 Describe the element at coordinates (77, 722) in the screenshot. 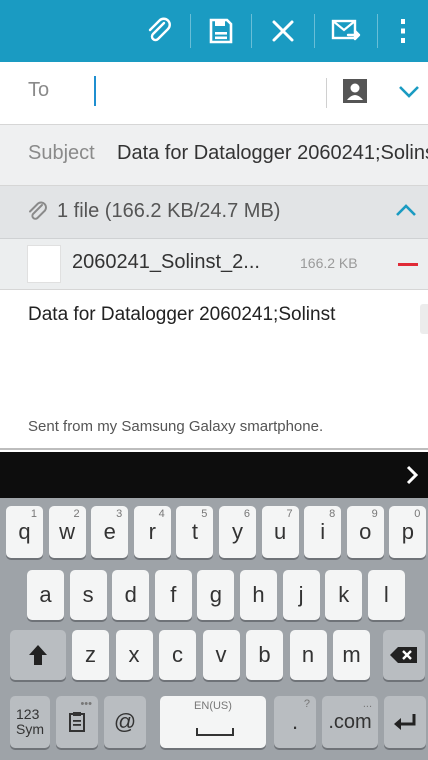

I see `clipboard-key: •••` at that location.